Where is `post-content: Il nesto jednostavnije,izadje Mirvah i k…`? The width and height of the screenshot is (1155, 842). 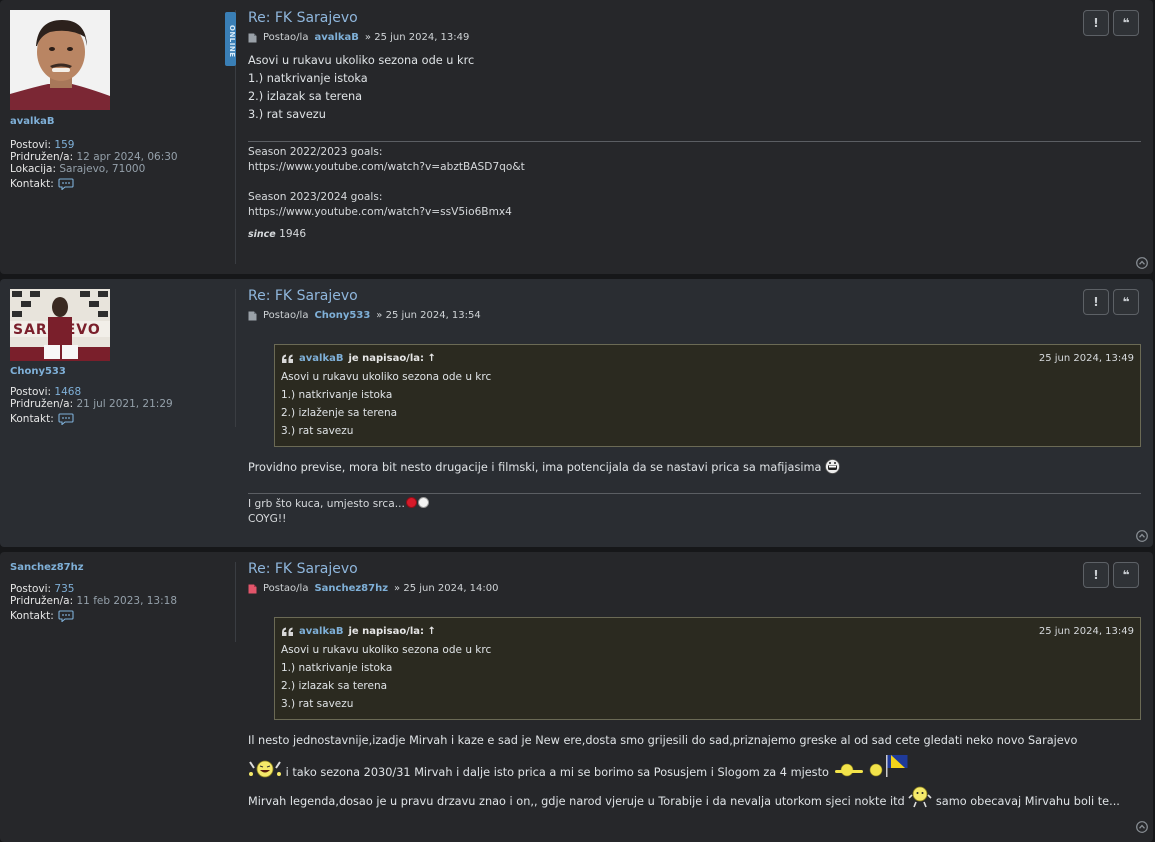
post-content: Il nesto jednostavnije,izadje Mirvah i k… is located at coordinates (694, 771).